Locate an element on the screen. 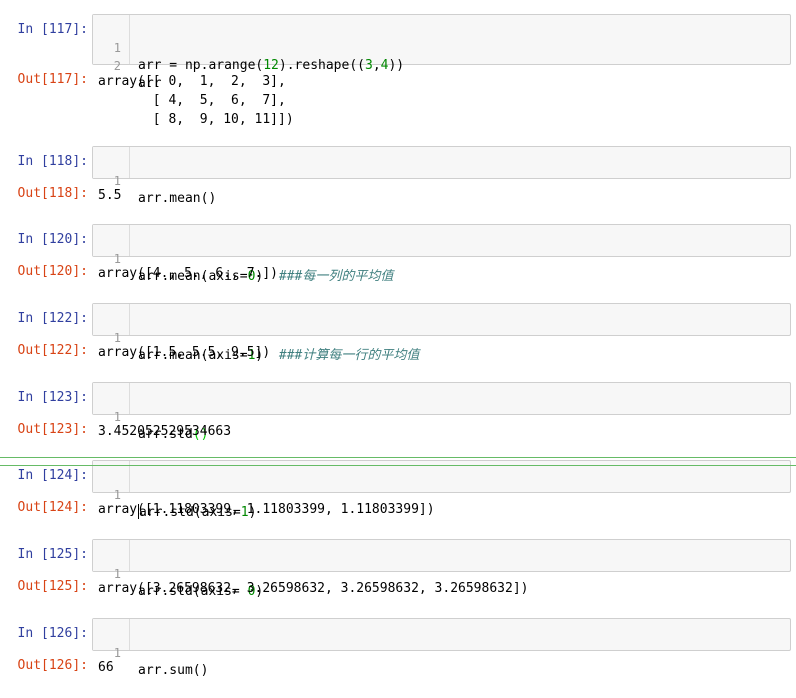 The width and height of the screenshot is (796, 698). code-editor: 1 arr.mean(axis=1) ###计算每一行的平均值 is located at coordinates (441, 333).